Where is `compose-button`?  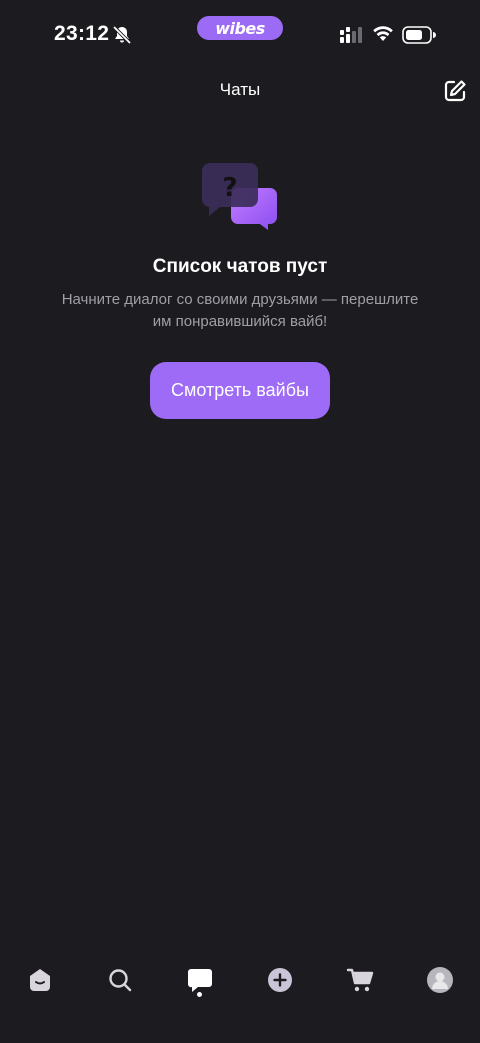
compose-button is located at coordinates (455, 91).